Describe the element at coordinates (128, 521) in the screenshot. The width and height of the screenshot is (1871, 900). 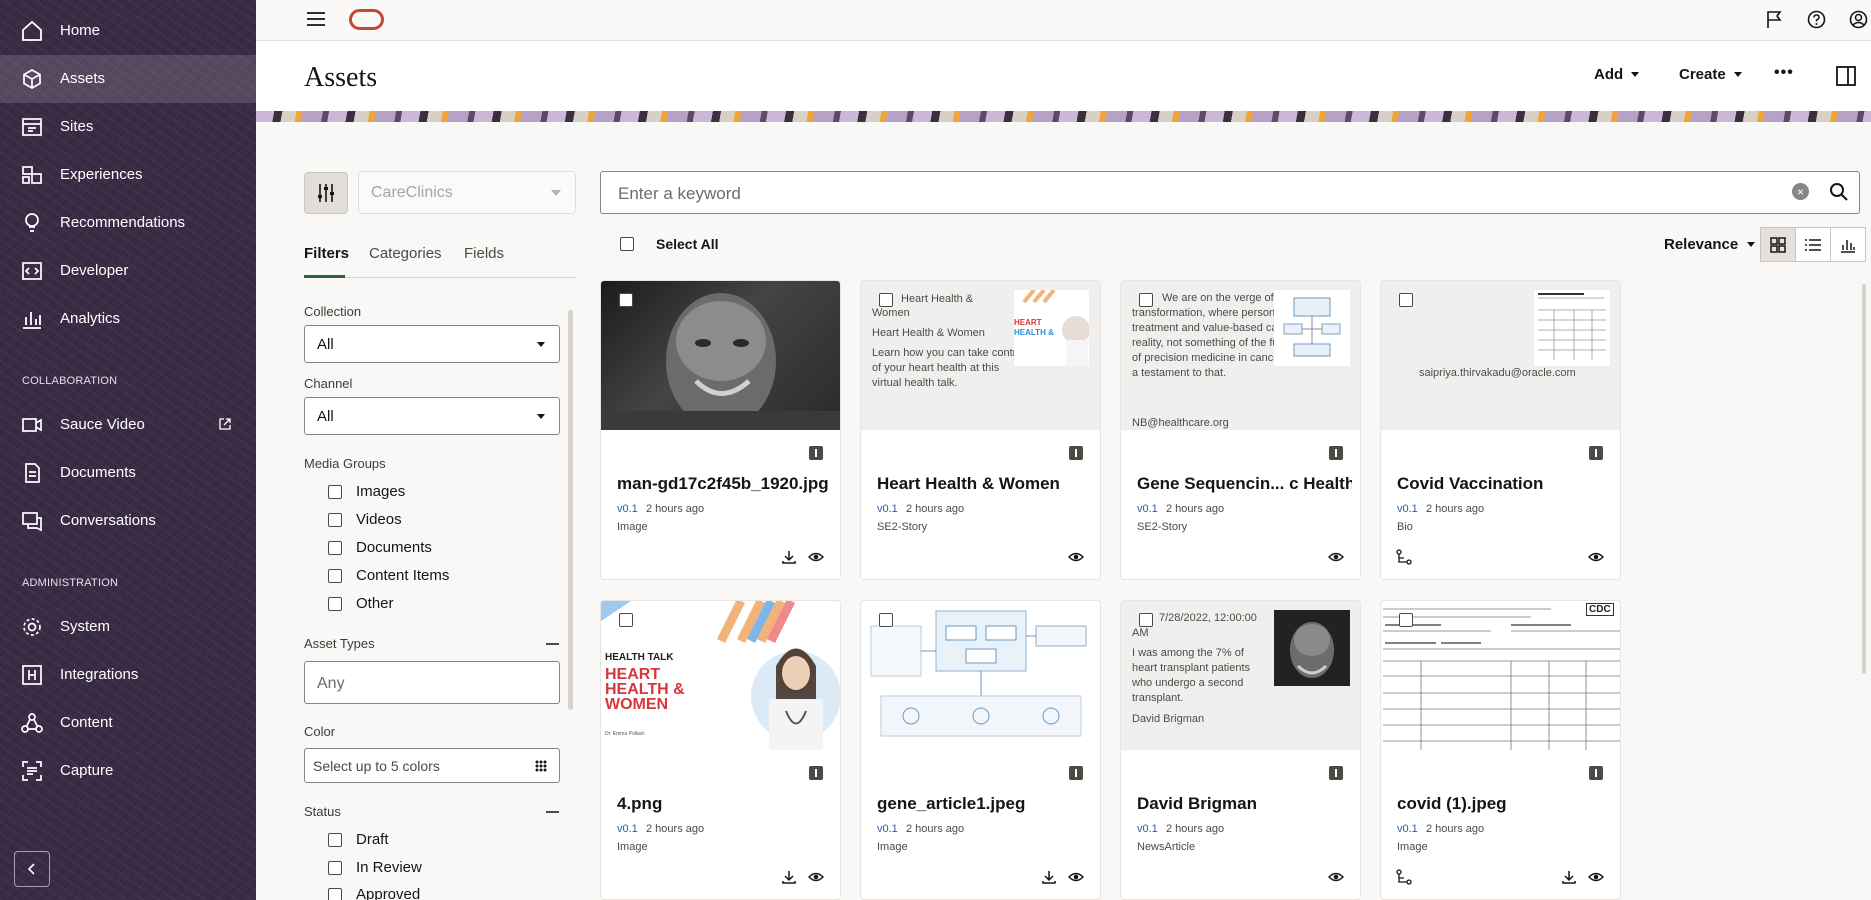
I see `sidebar-item-conversations: Conversations` at that location.